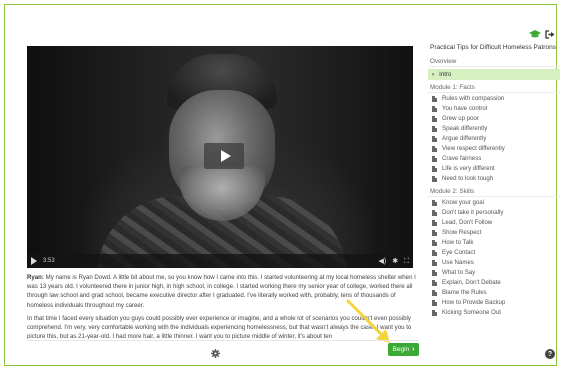 The height and width of the screenshot is (372, 561). I want to click on sidebar-item-label: Life is very different, so click(468, 168).